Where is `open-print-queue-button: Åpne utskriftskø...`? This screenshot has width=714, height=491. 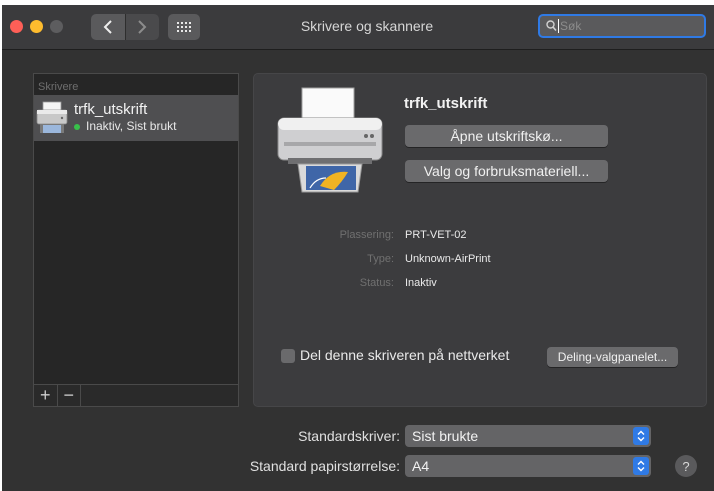
open-print-queue-button: Åpne utskriftskø... is located at coordinates (506, 136).